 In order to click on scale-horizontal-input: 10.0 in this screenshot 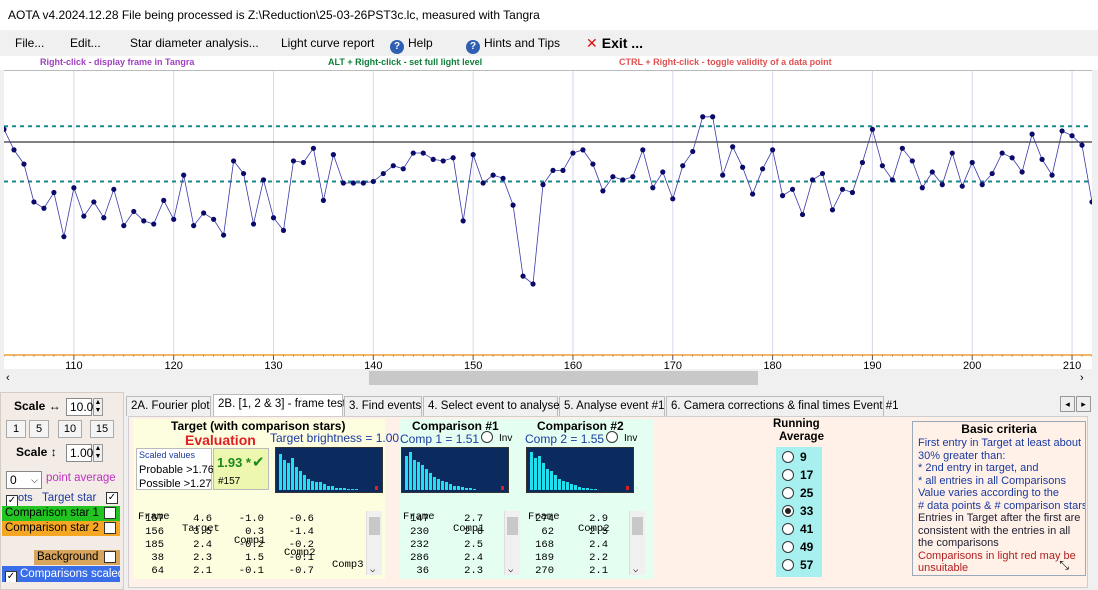, I will do `click(79, 407)`.